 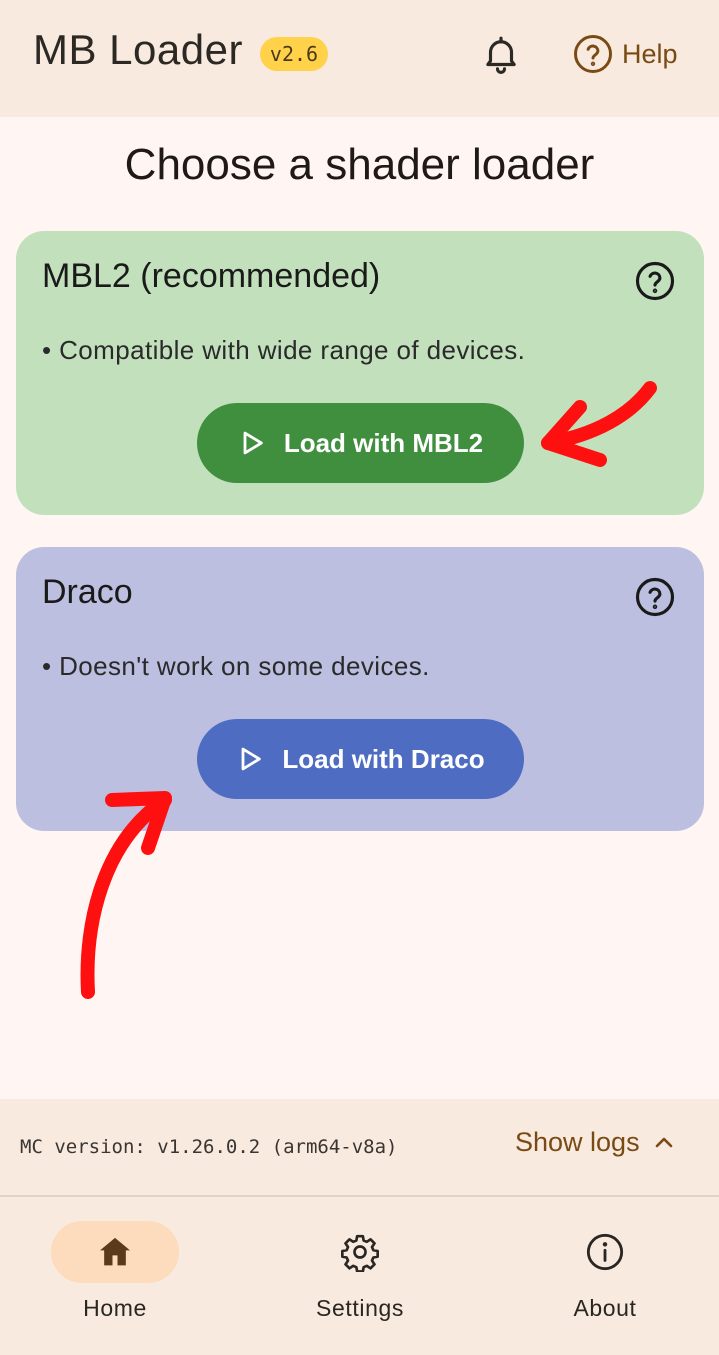 I want to click on button-label: Load with Draco, so click(x=383, y=758).